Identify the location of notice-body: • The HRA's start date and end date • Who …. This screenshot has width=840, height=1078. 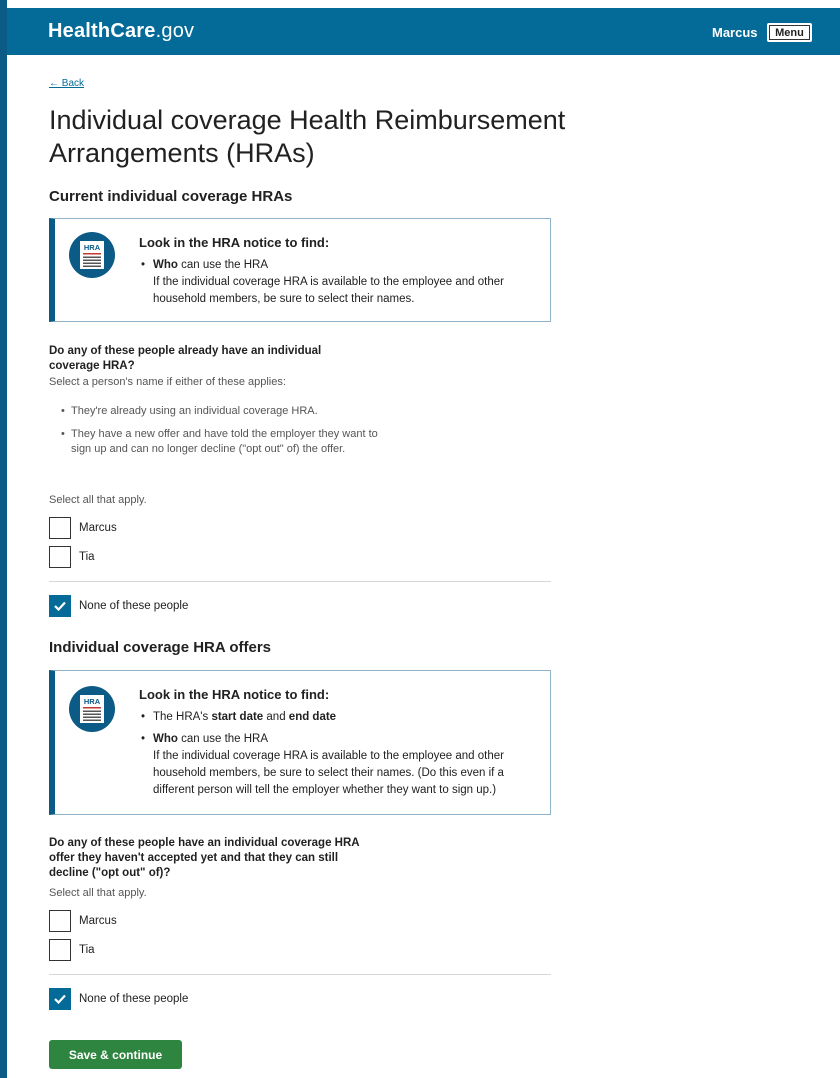
(339, 754).